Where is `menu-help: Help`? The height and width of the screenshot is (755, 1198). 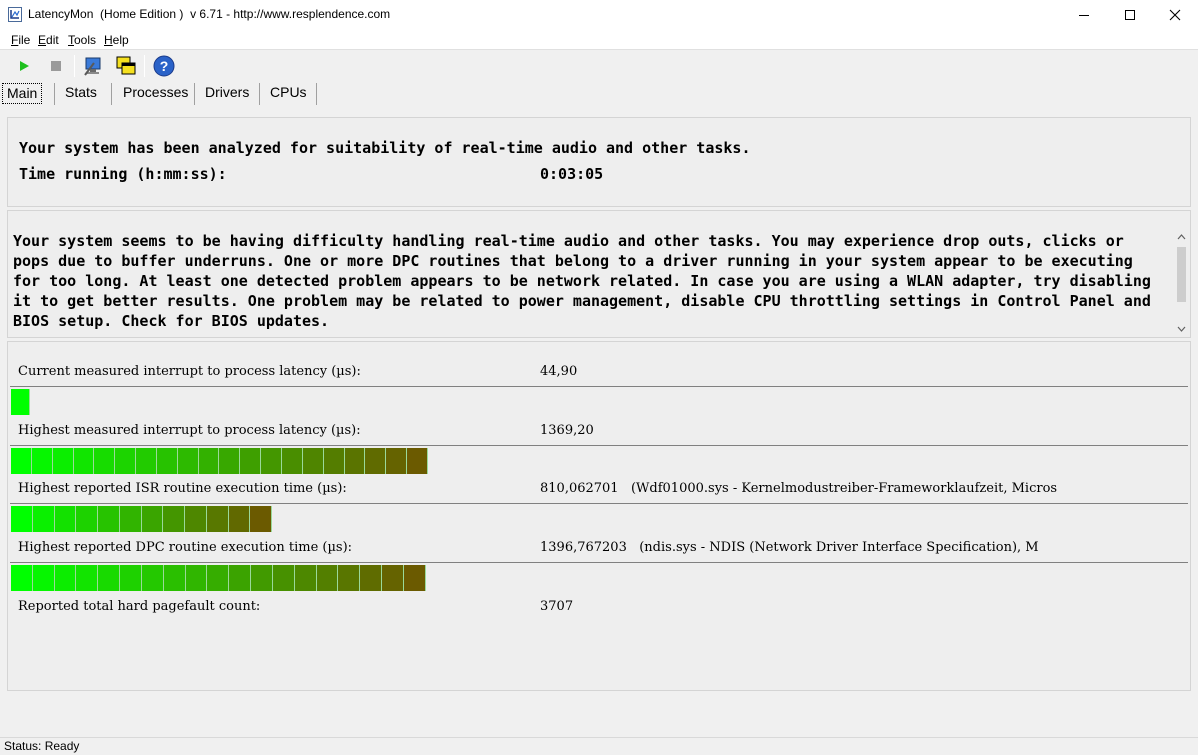 menu-help: Help is located at coordinates (116, 40).